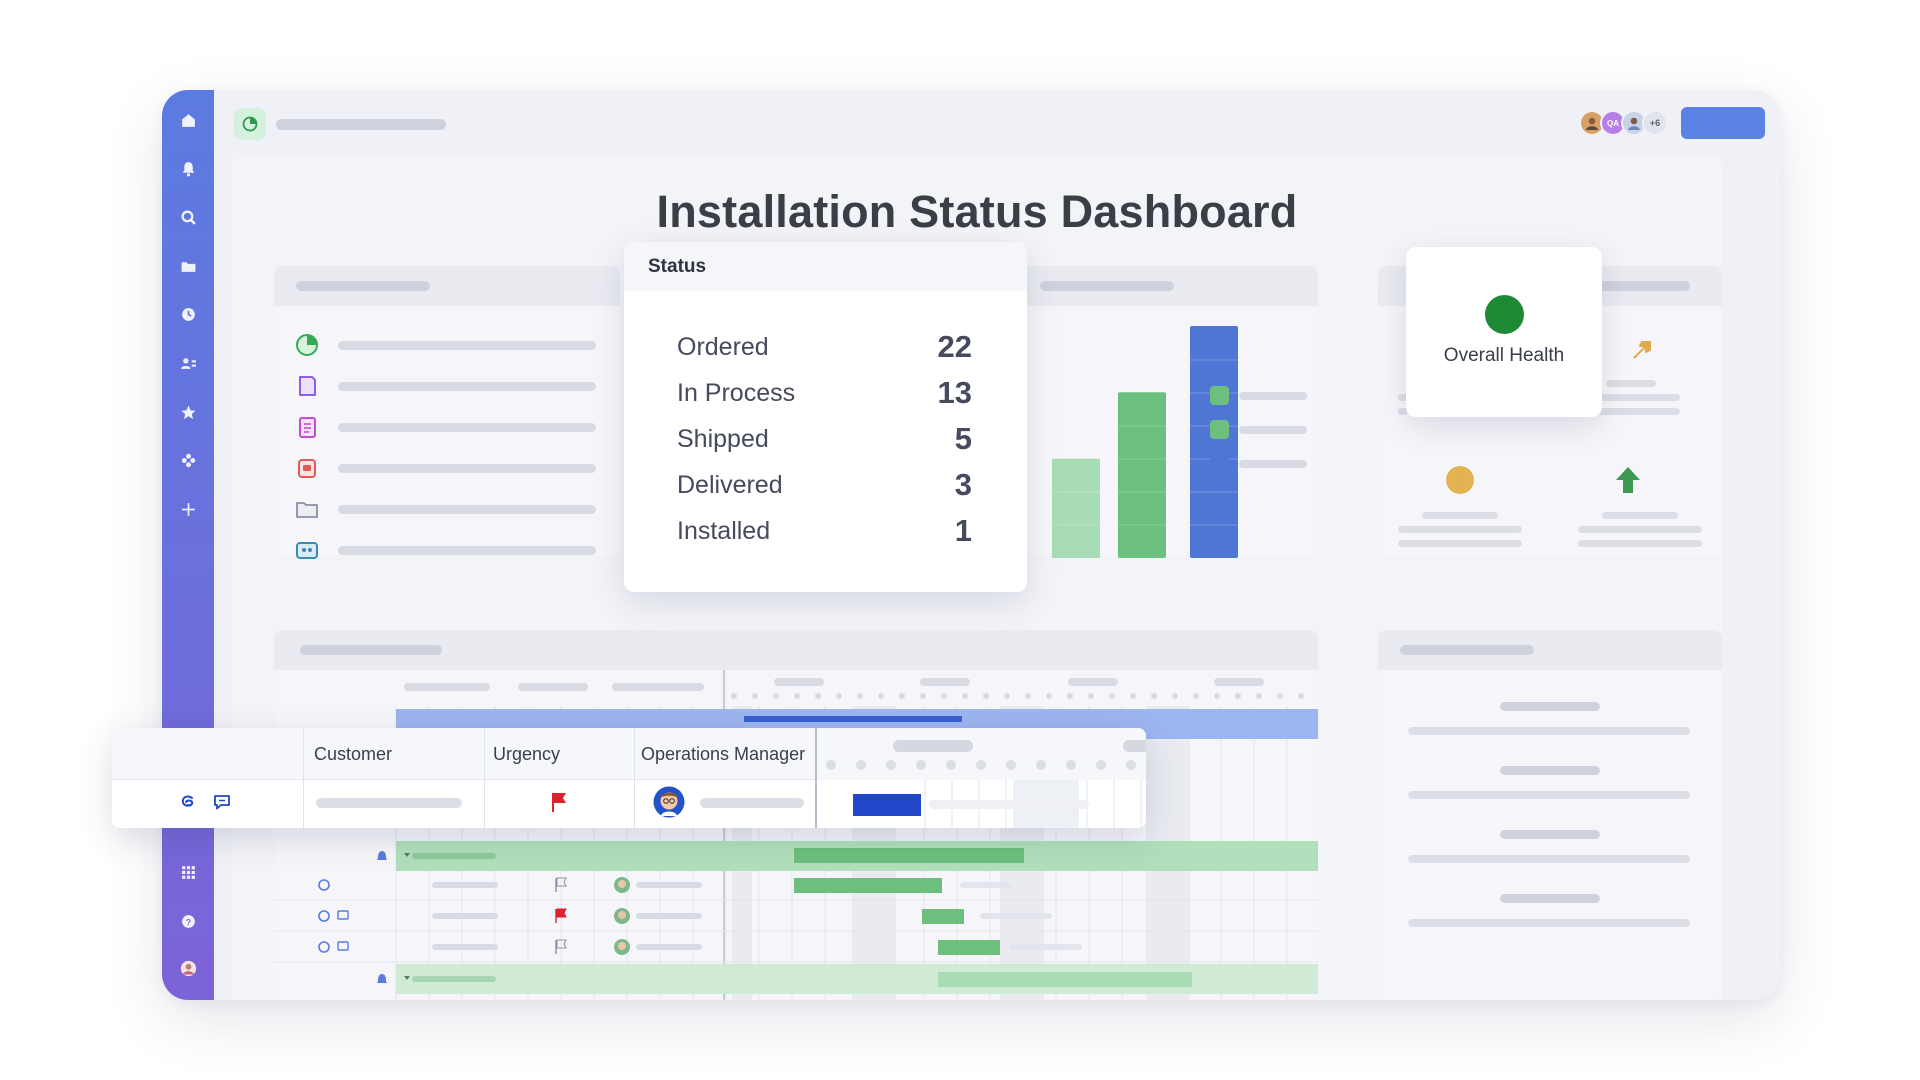  What do you see at coordinates (1628, 480) in the screenshot?
I see `up-arrow-icon` at bounding box center [1628, 480].